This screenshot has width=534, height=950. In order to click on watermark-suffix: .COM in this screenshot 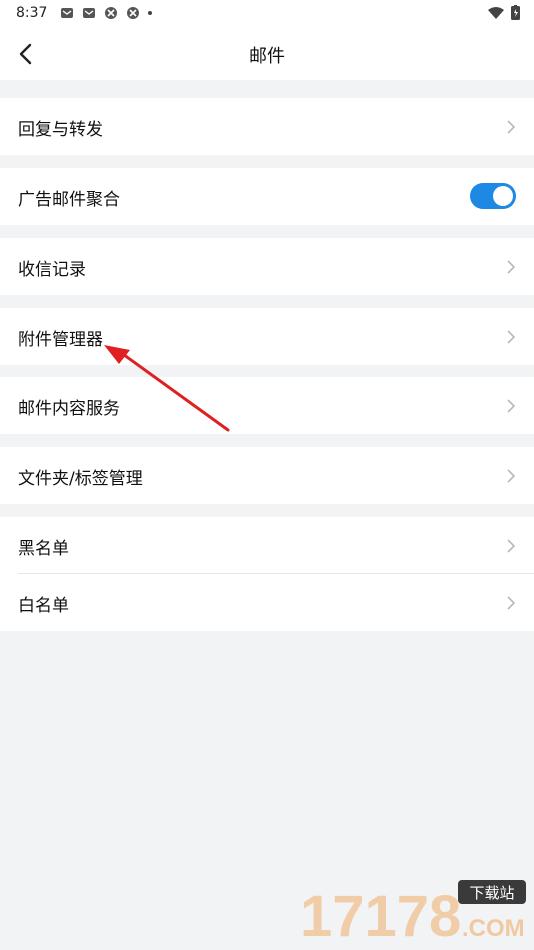, I will do `click(493, 928)`.